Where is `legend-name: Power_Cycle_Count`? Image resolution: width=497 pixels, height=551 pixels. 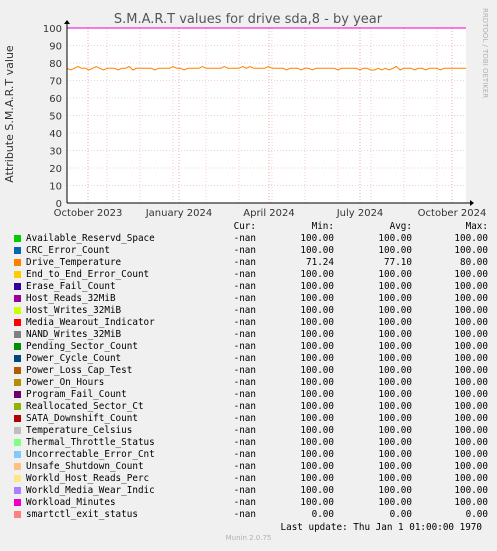 legend-name: Power_Cycle_Count is located at coordinates (74, 358).